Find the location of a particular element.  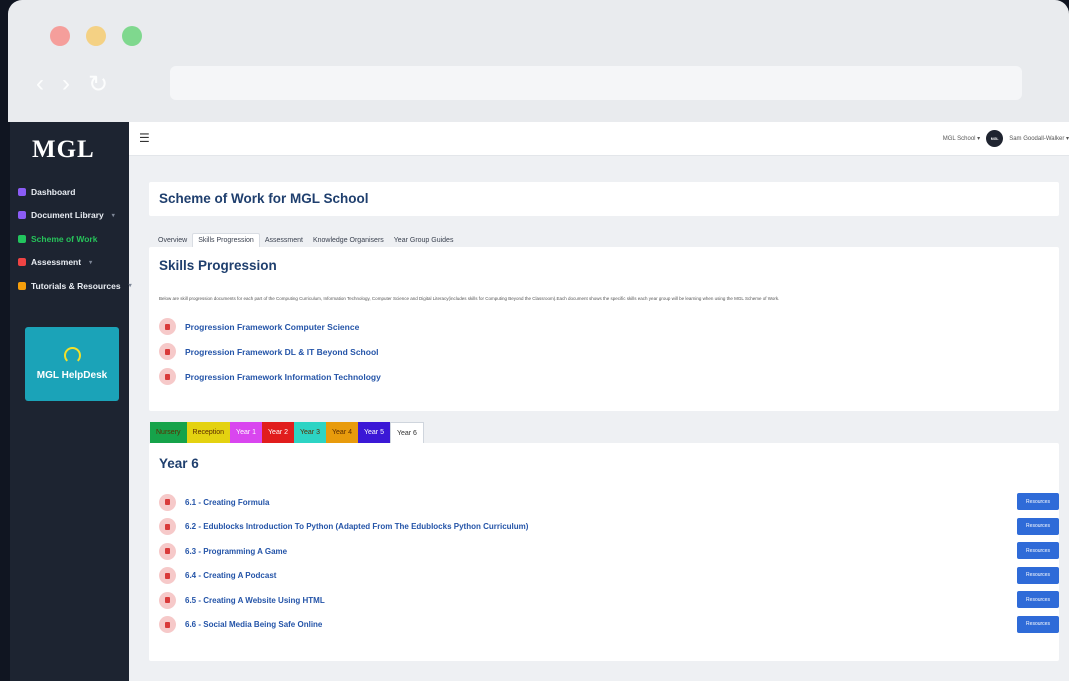

sidebar-item-tutorials-resources: Tutorials & Resources ▾ is located at coordinates (75, 286).